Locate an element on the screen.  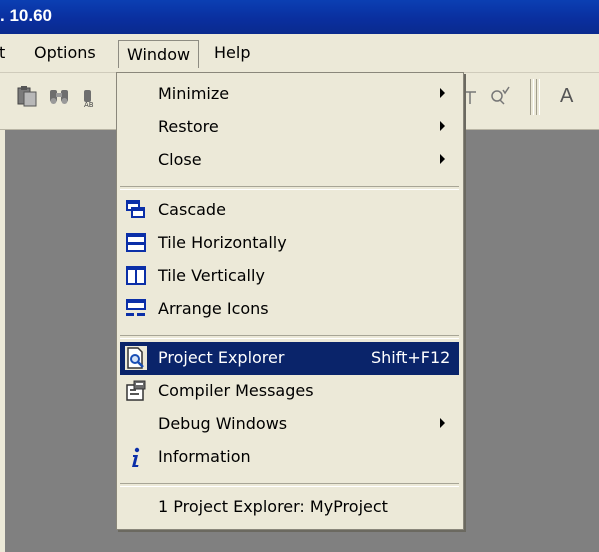
menu-edit-partial: t is located at coordinates (6, 53).